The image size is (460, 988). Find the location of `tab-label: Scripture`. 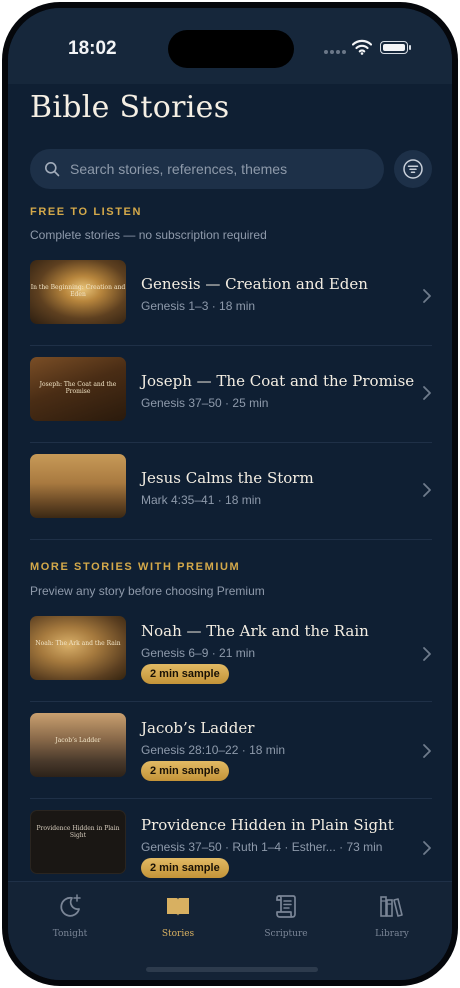

tab-label: Scripture is located at coordinates (286, 934).